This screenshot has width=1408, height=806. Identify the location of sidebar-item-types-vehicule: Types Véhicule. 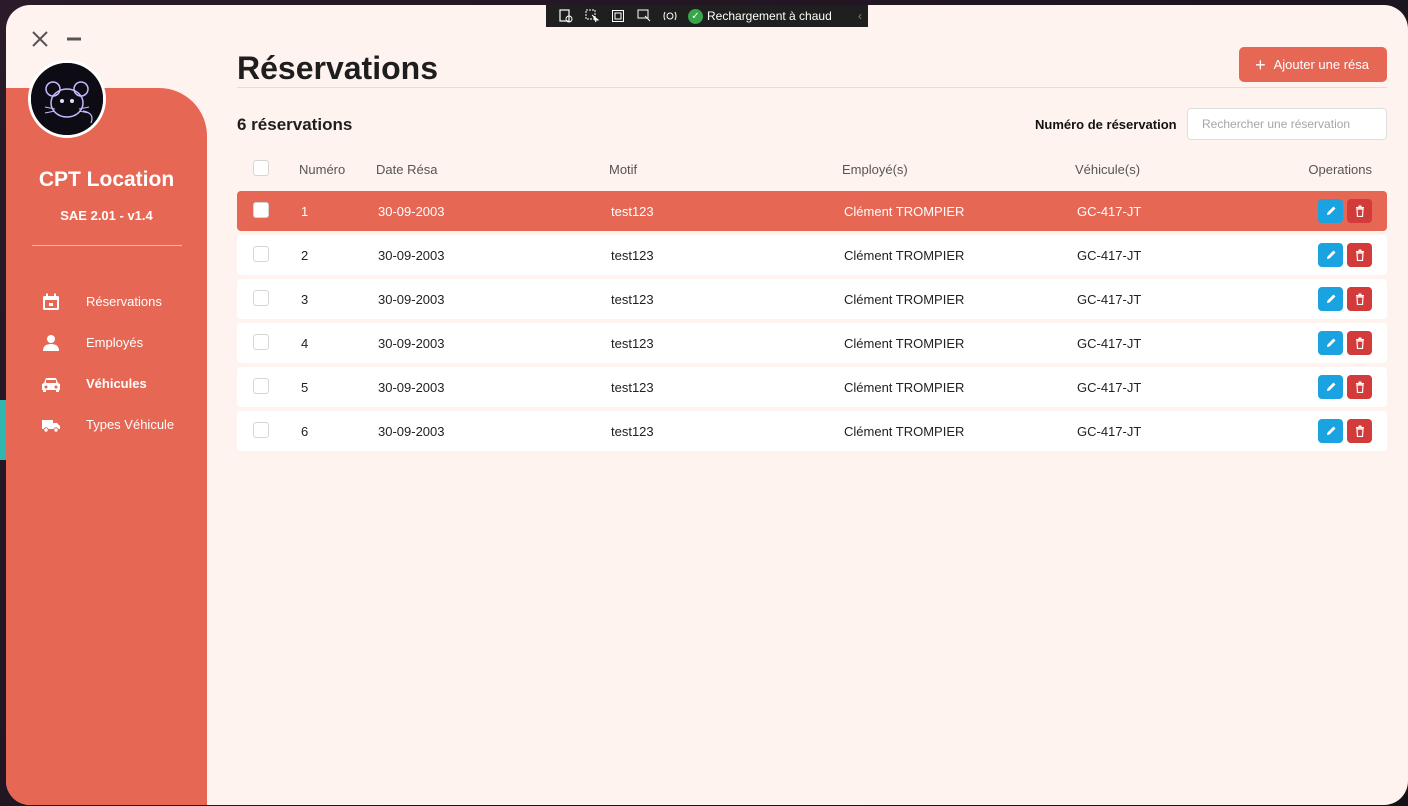
(106, 424).